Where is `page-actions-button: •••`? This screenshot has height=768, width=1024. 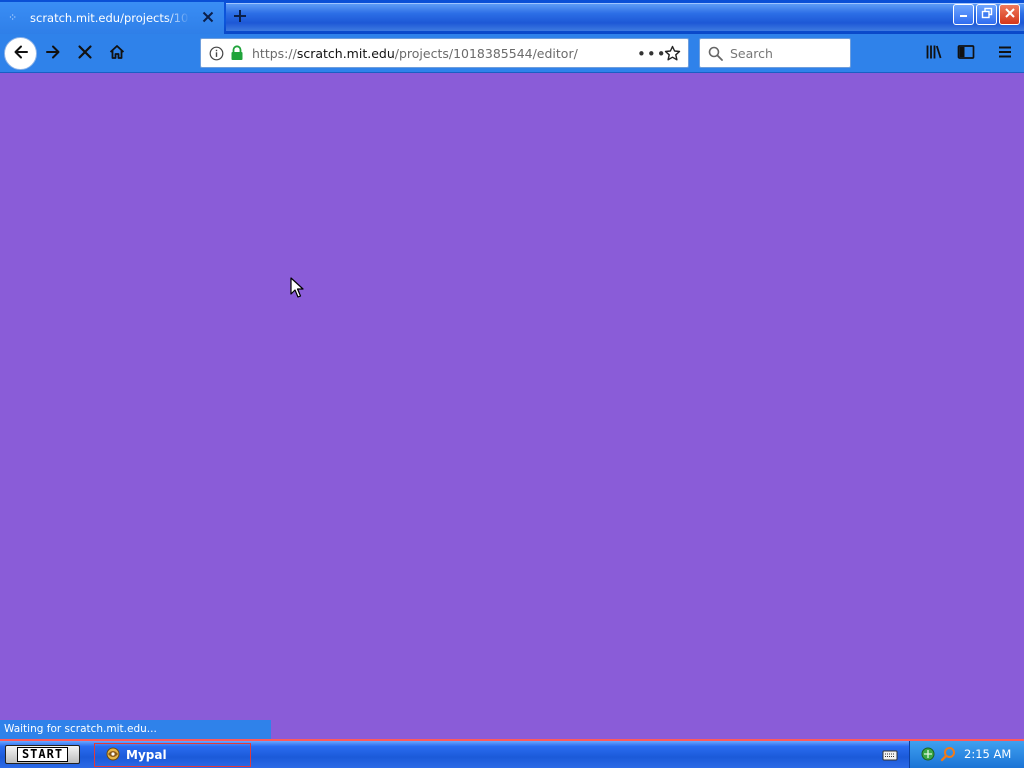
page-actions-button: ••• is located at coordinates (652, 54).